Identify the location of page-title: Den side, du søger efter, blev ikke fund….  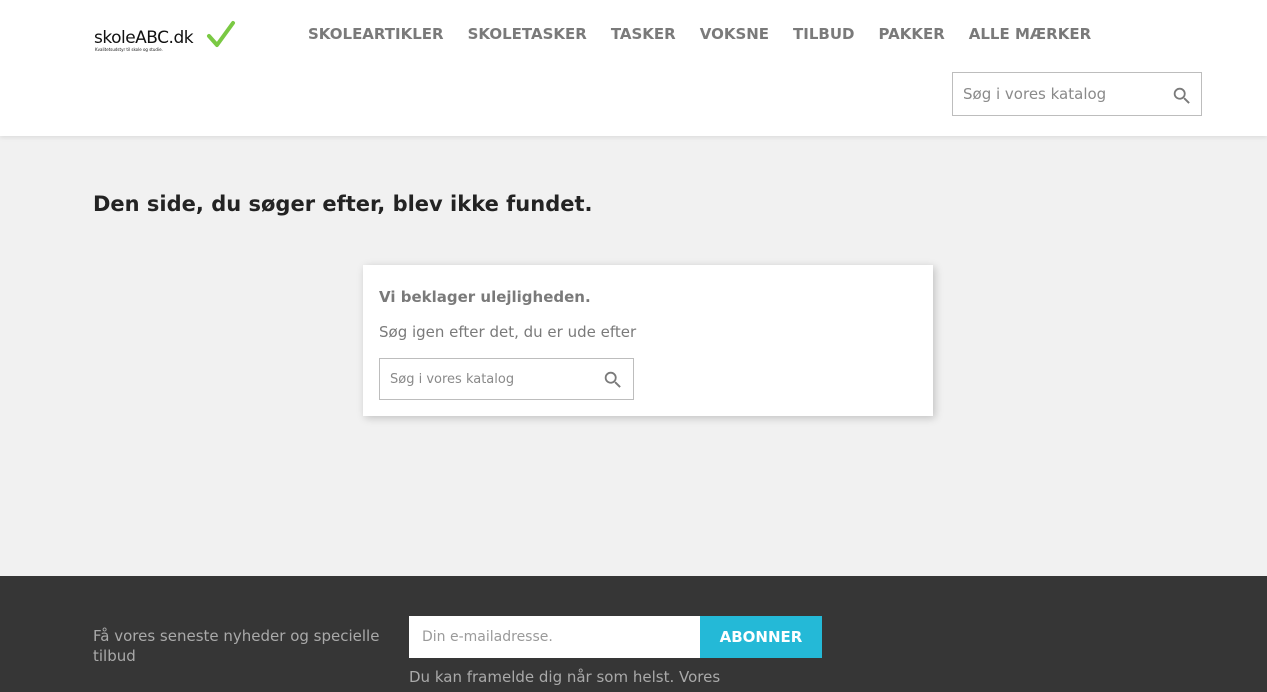
(343, 204).